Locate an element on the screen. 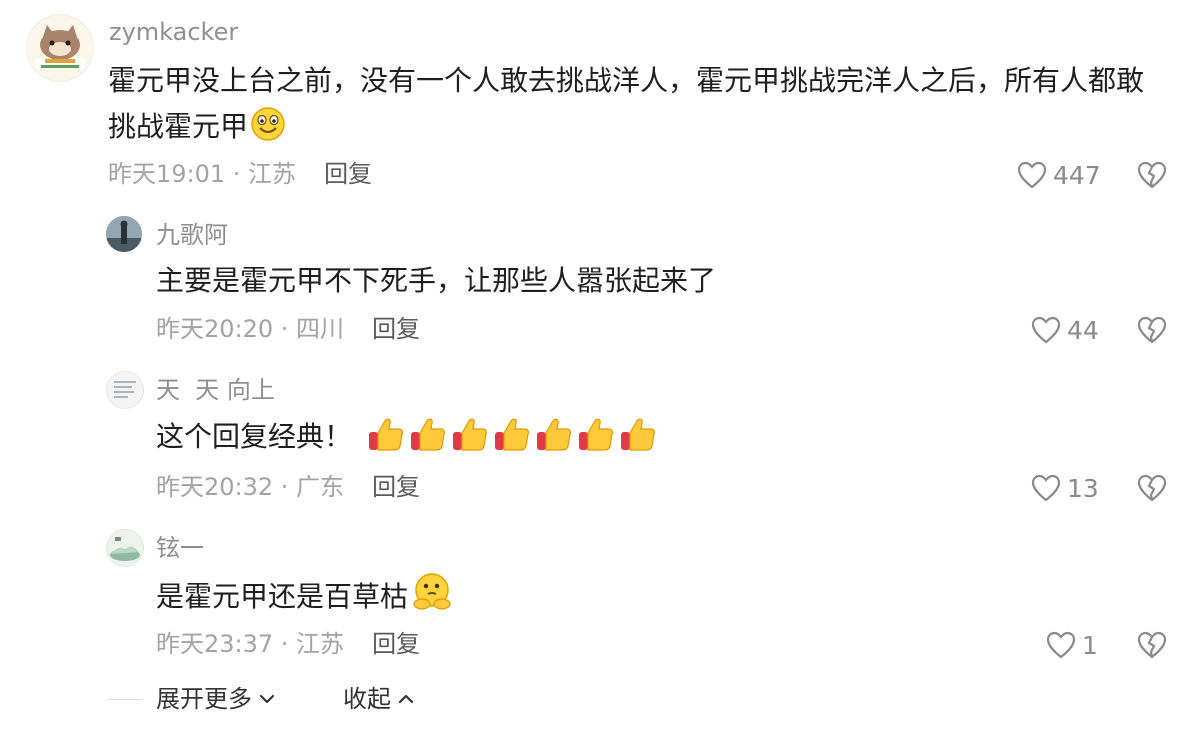 This screenshot has height=746, width=1187. comment-meta: 昨天20:32 · 广东 回复 is located at coordinates (288, 487).